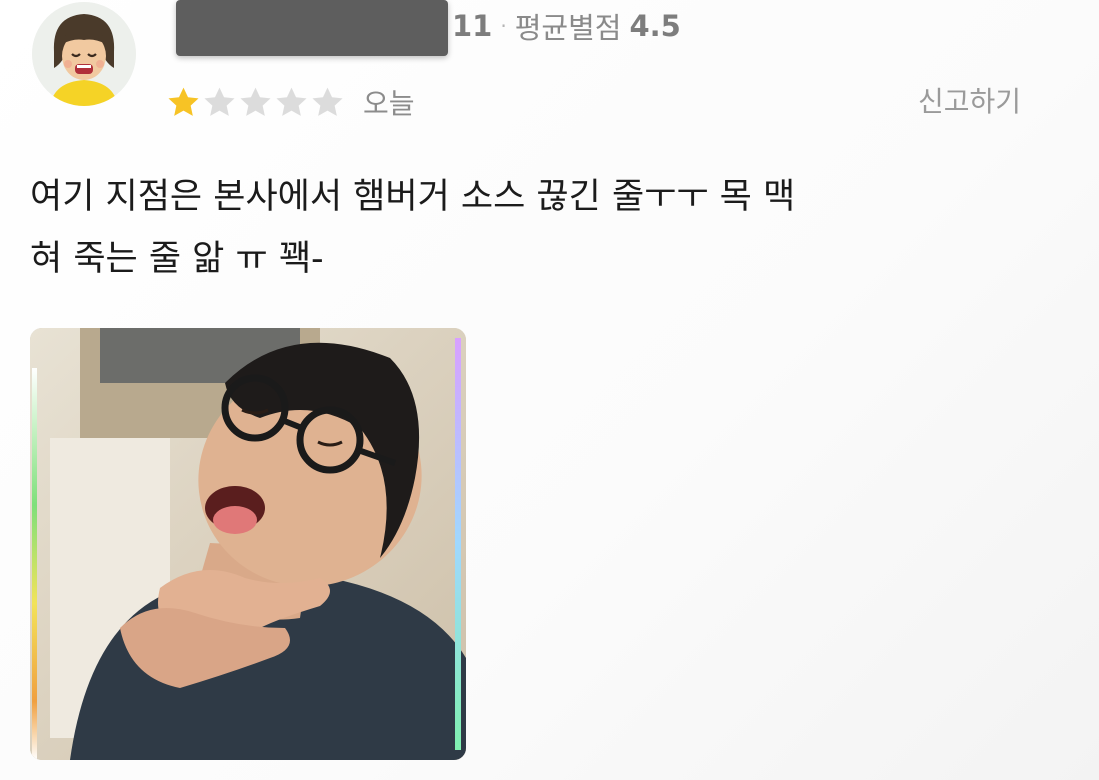 The image size is (1099, 780). What do you see at coordinates (655, 26) in the screenshot?
I see `average-rating-value: 4.5` at bounding box center [655, 26].